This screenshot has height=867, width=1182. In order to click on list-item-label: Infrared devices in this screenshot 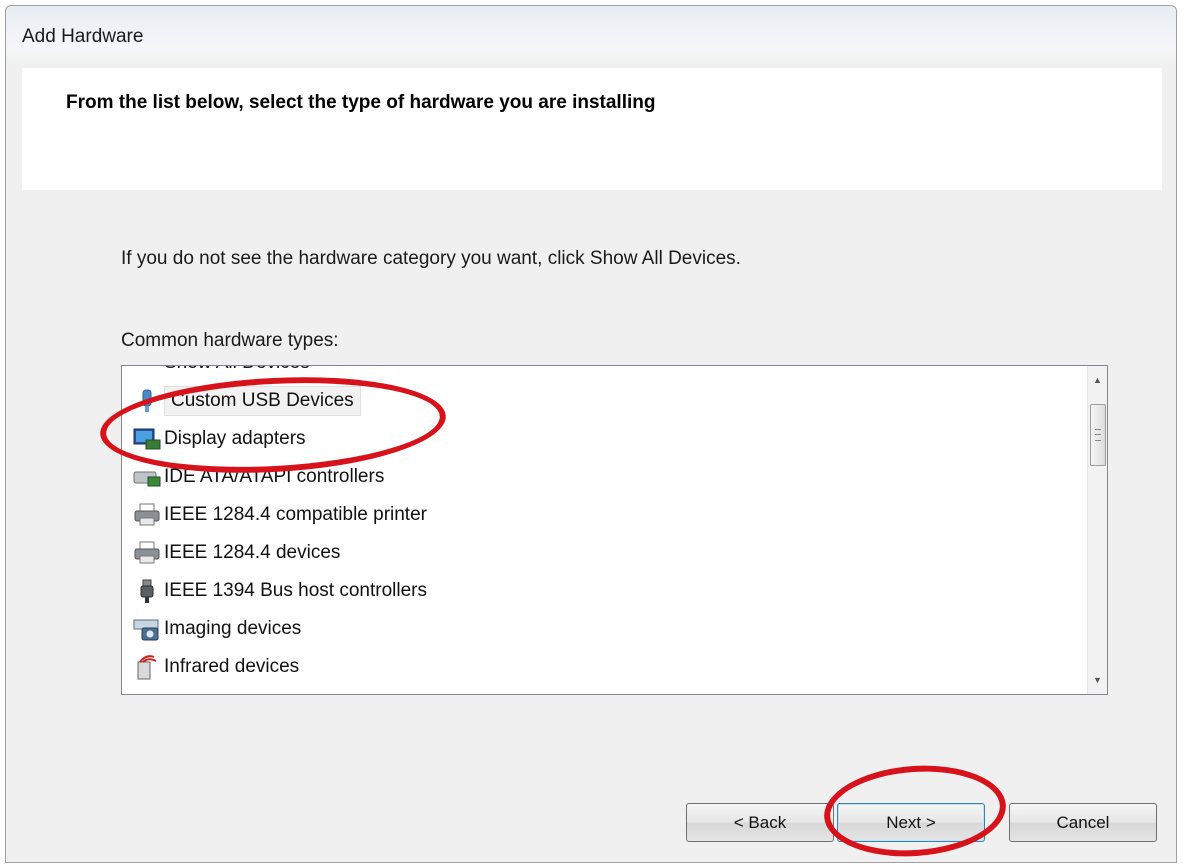, I will do `click(232, 666)`.